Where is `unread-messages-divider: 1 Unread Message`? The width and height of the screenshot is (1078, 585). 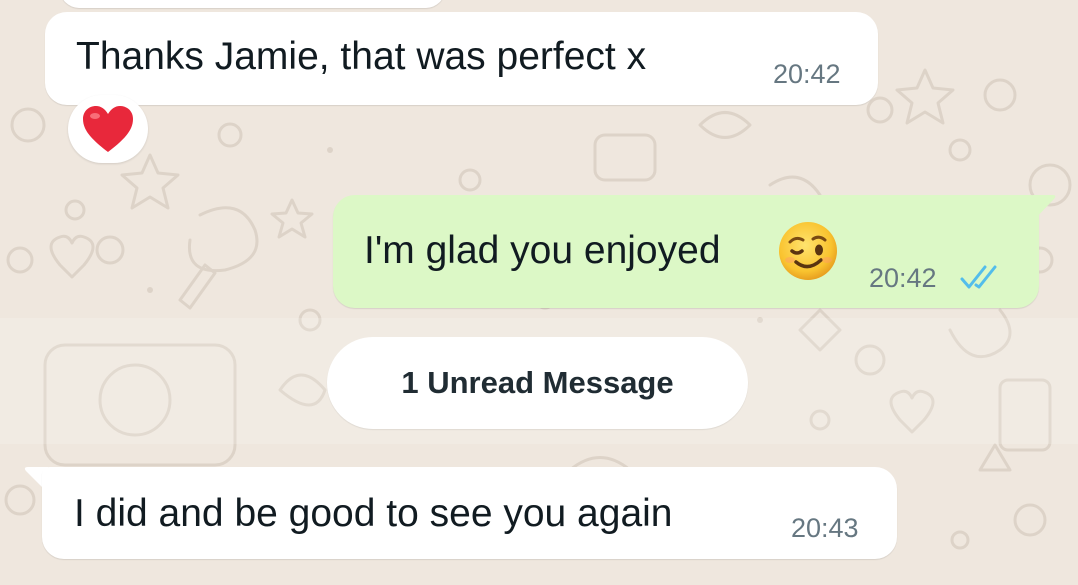 unread-messages-divider: 1 Unread Message is located at coordinates (537, 383).